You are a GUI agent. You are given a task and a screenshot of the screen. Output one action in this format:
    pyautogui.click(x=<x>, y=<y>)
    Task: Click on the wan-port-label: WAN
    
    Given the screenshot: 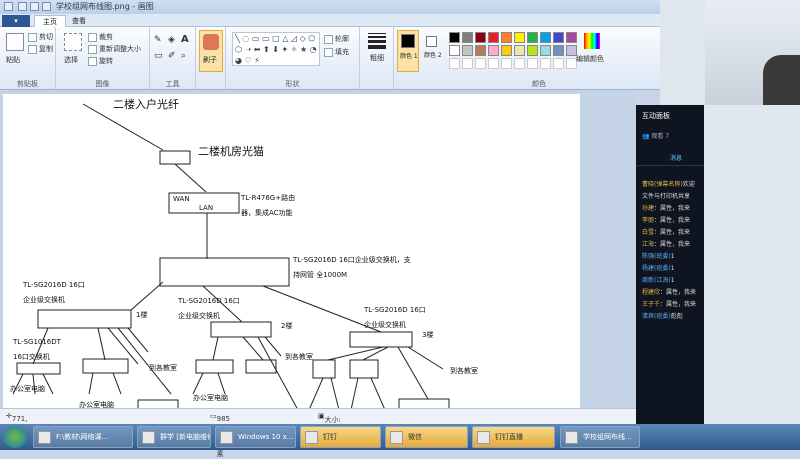 What is the action you would take?
    pyautogui.click(x=181, y=199)
    